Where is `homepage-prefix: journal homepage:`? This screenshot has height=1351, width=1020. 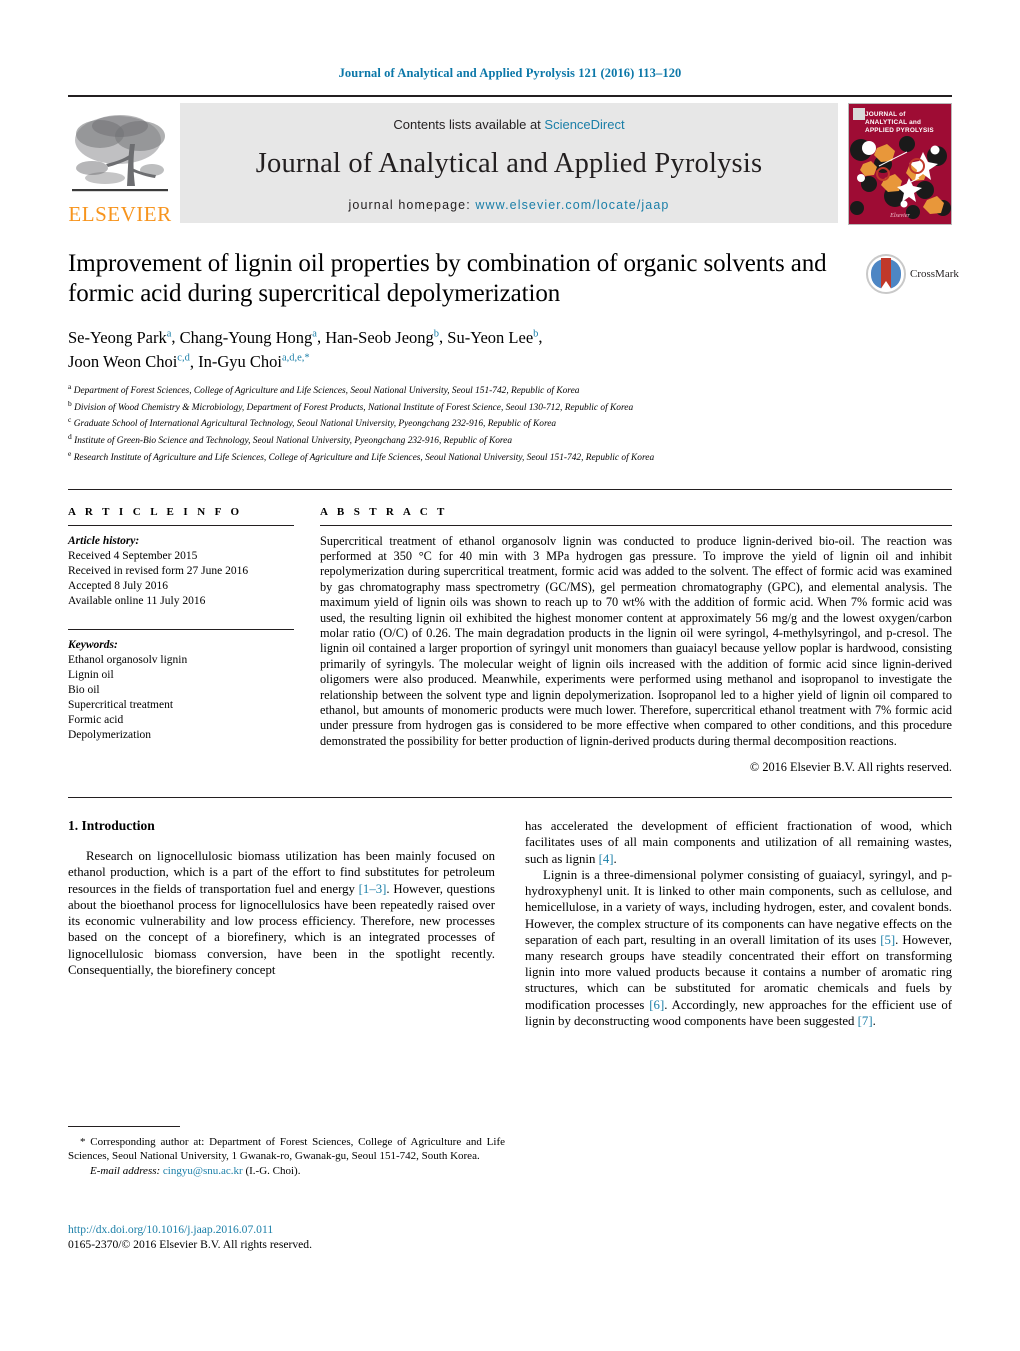
homepage-prefix: journal homepage: is located at coordinates (412, 204).